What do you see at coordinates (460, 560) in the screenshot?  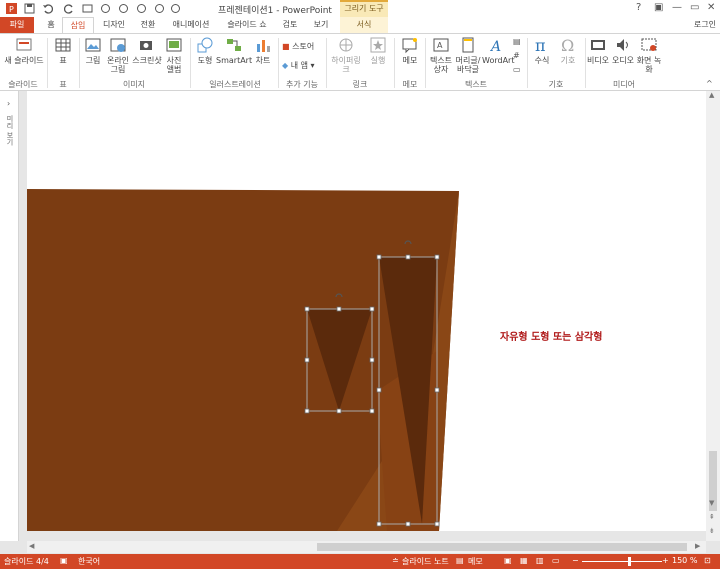 I see `comments-icon: ▤` at bounding box center [460, 560].